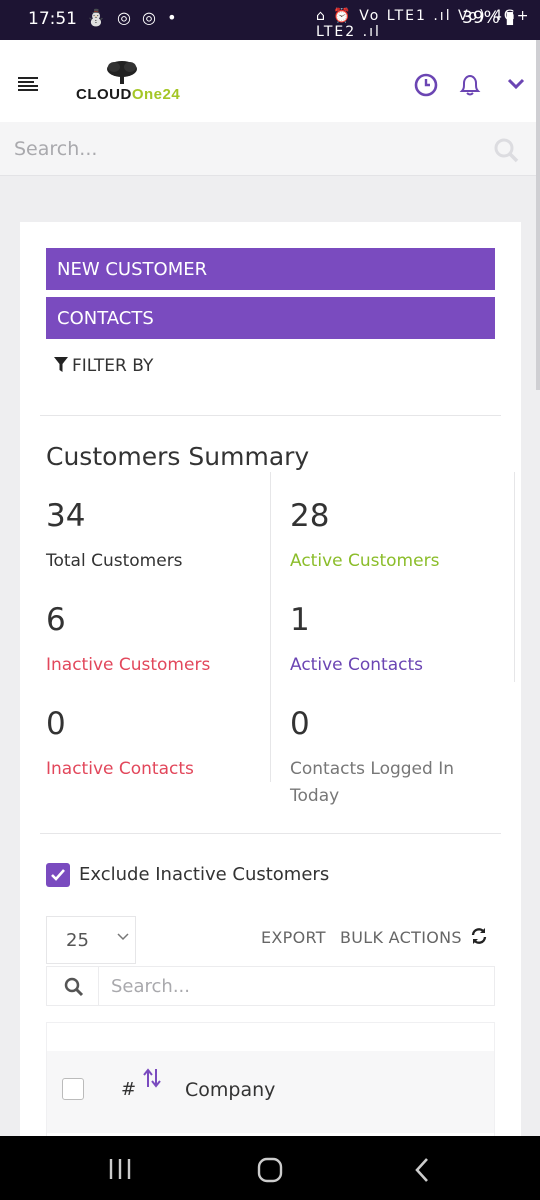  What do you see at coordinates (91, 940) in the screenshot?
I see `page-size-select: 25` at bounding box center [91, 940].